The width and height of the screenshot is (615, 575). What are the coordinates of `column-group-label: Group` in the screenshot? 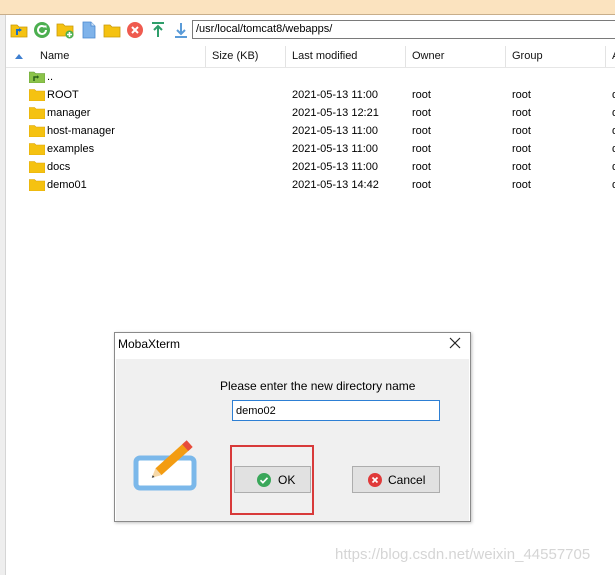 It's located at (527, 56).